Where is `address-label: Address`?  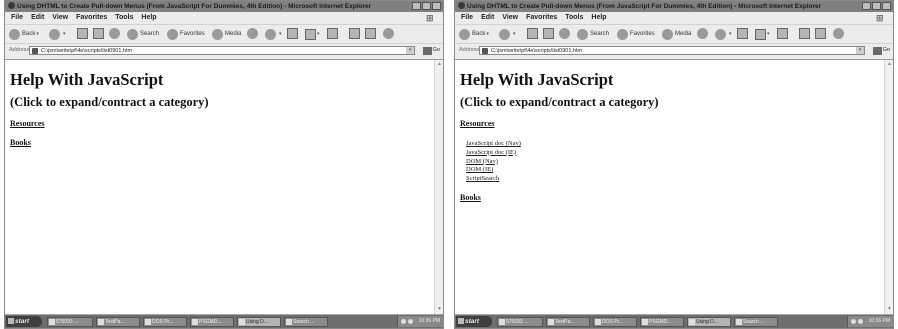
address-label: Address is located at coordinates (19, 50).